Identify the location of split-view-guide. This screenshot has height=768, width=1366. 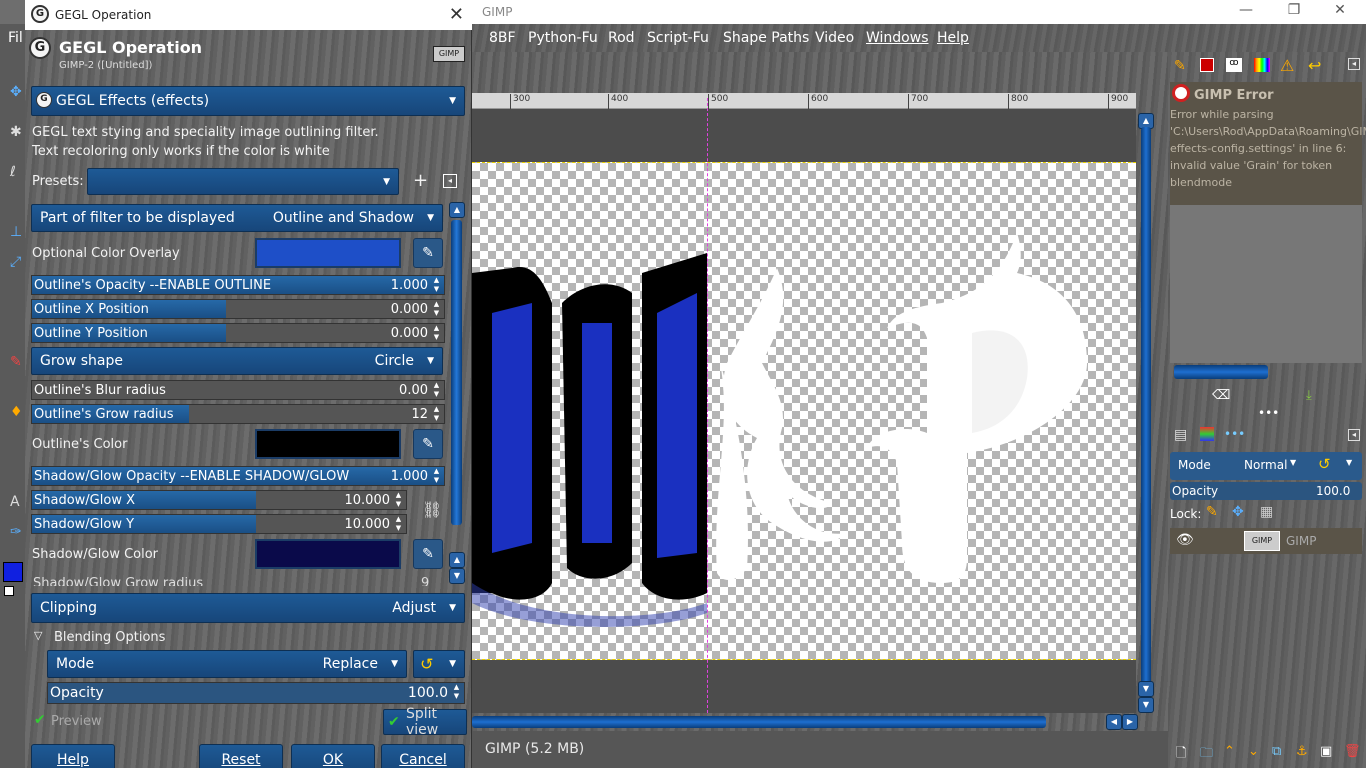
(707, 405).